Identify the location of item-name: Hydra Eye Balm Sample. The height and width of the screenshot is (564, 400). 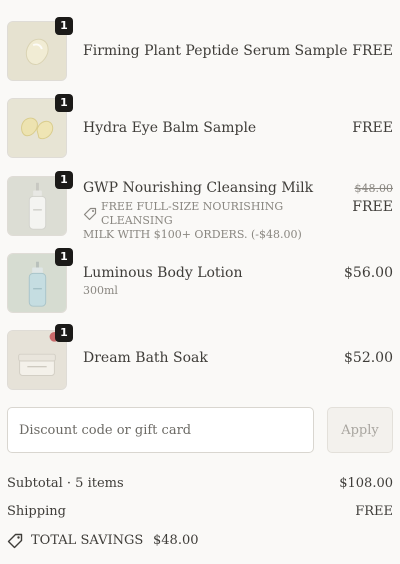
(170, 128).